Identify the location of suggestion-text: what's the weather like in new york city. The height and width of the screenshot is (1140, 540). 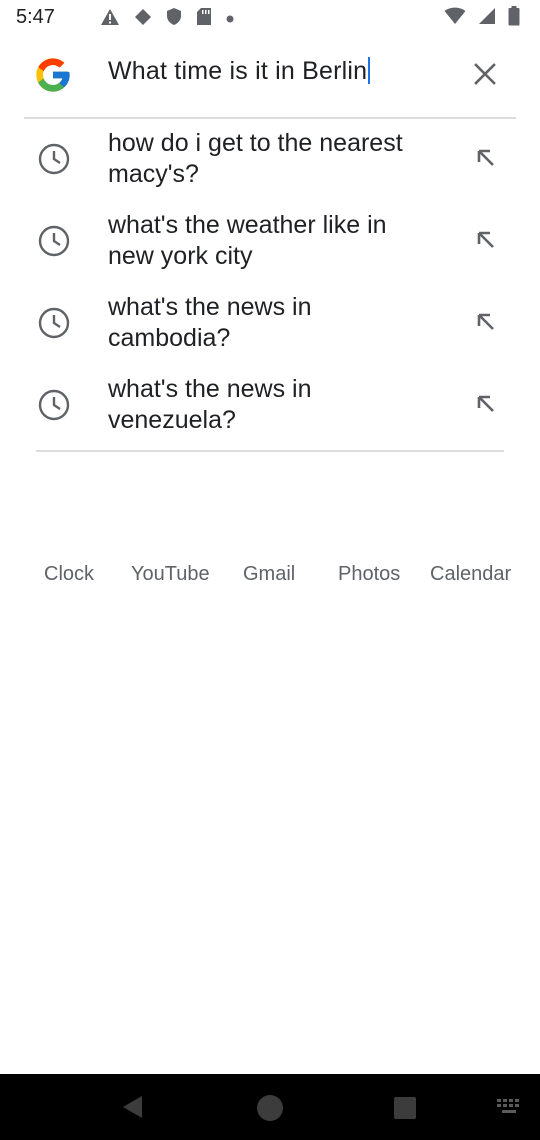
(247, 240).